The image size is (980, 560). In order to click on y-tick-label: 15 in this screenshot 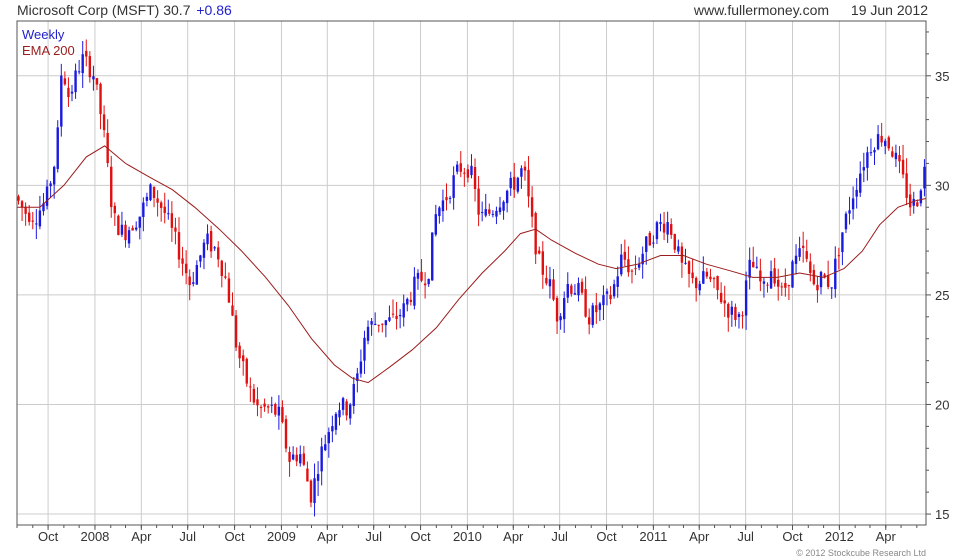, I will do `click(942, 514)`.